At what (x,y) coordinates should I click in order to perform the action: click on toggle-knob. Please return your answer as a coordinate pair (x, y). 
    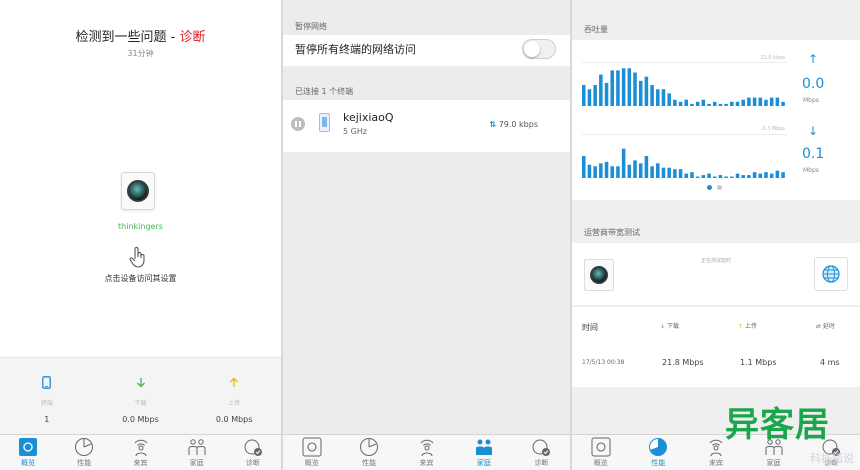
    Looking at the image, I should click on (532, 49).